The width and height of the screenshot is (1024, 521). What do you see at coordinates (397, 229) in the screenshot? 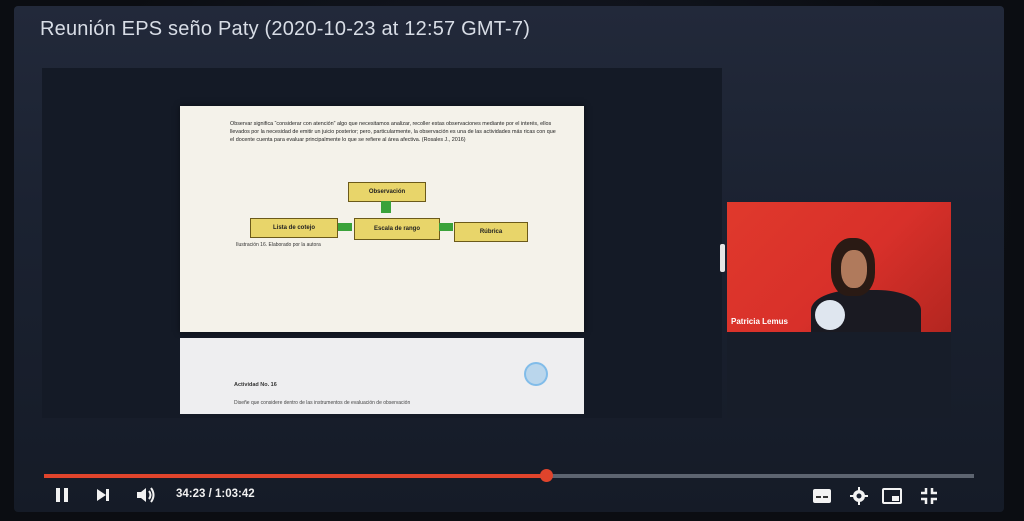
I see `box-escala-de-rango: Escala de rango` at bounding box center [397, 229].